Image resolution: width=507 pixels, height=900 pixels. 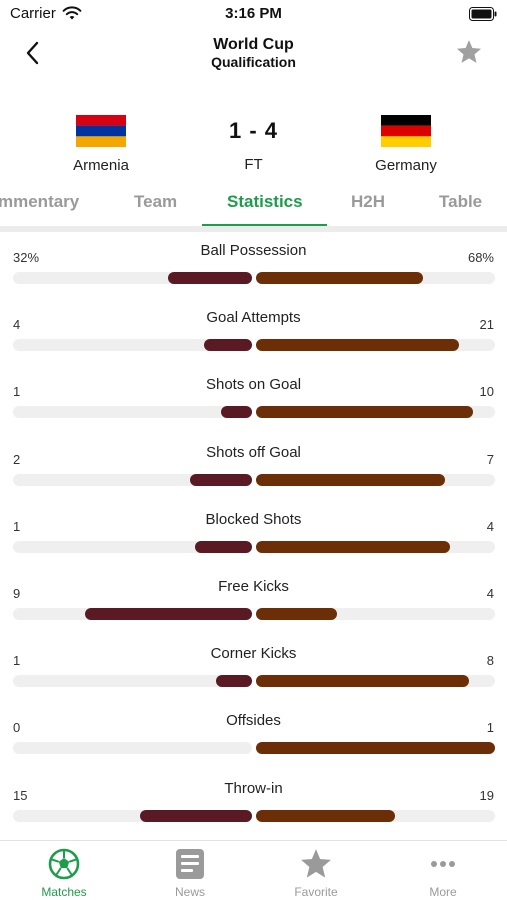 I want to click on tabbar-more: More, so click(x=443, y=873).